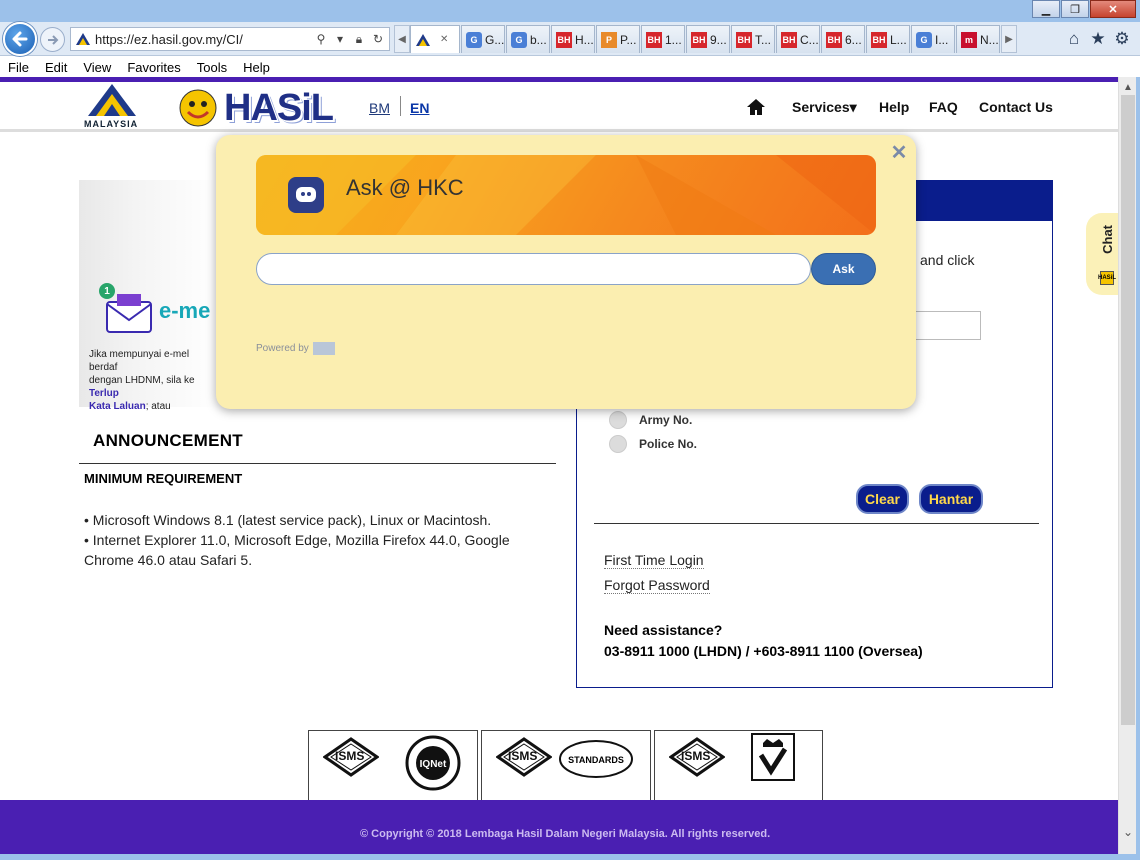  What do you see at coordinates (204, 39) in the screenshot?
I see `address-url: https://ez.hasil.gov.my/CI/` at bounding box center [204, 39].